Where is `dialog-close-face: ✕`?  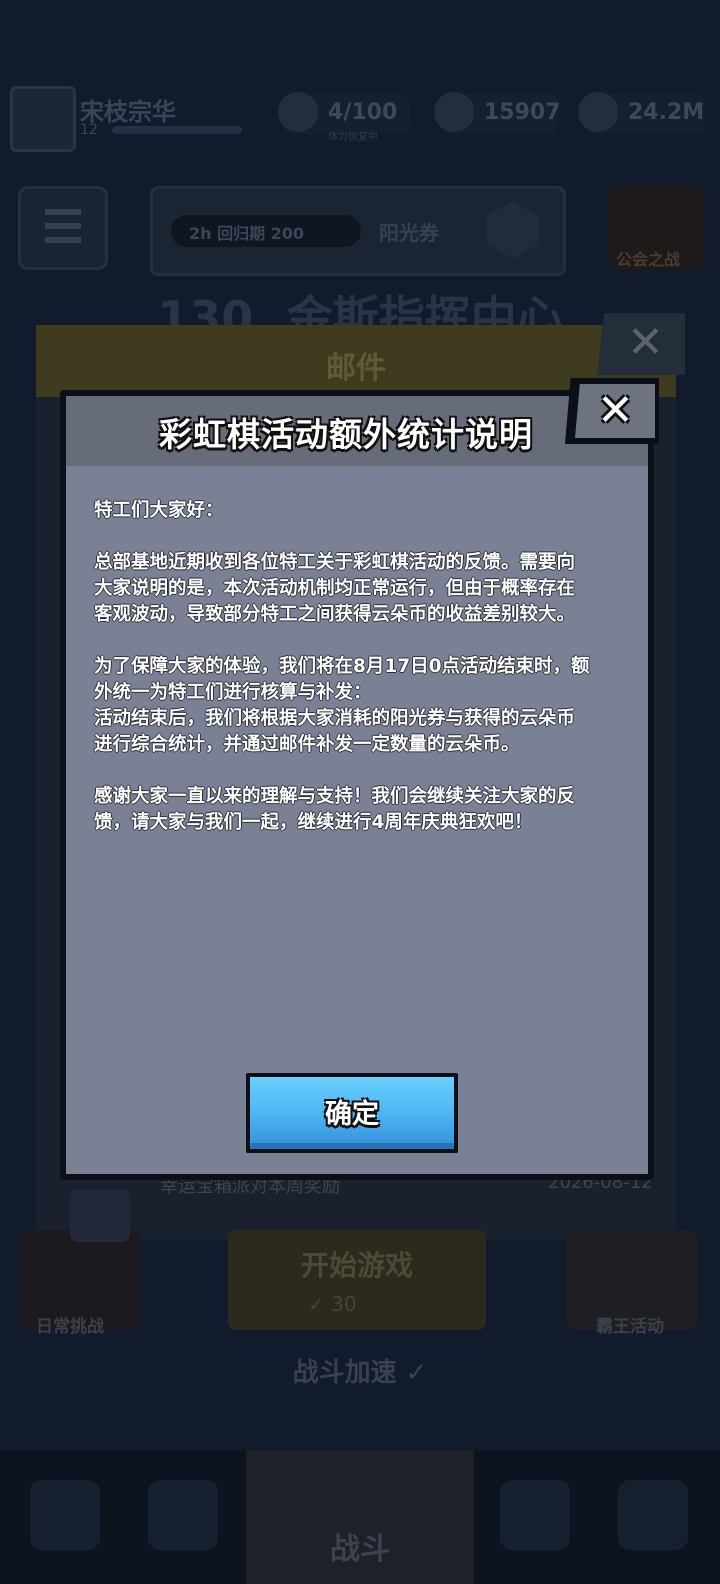
dialog-close-face: ✕ is located at coordinates (615, 411).